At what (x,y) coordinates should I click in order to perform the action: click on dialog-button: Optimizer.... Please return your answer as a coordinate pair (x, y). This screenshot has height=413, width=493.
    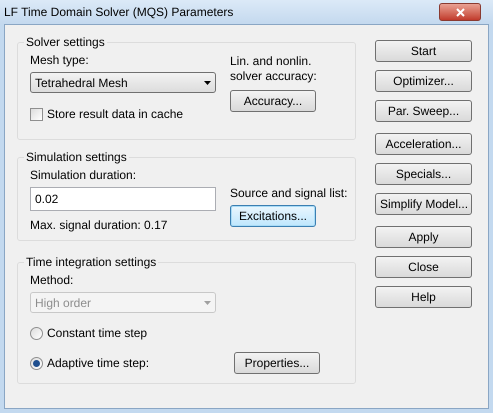
    Looking at the image, I should click on (423, 81).